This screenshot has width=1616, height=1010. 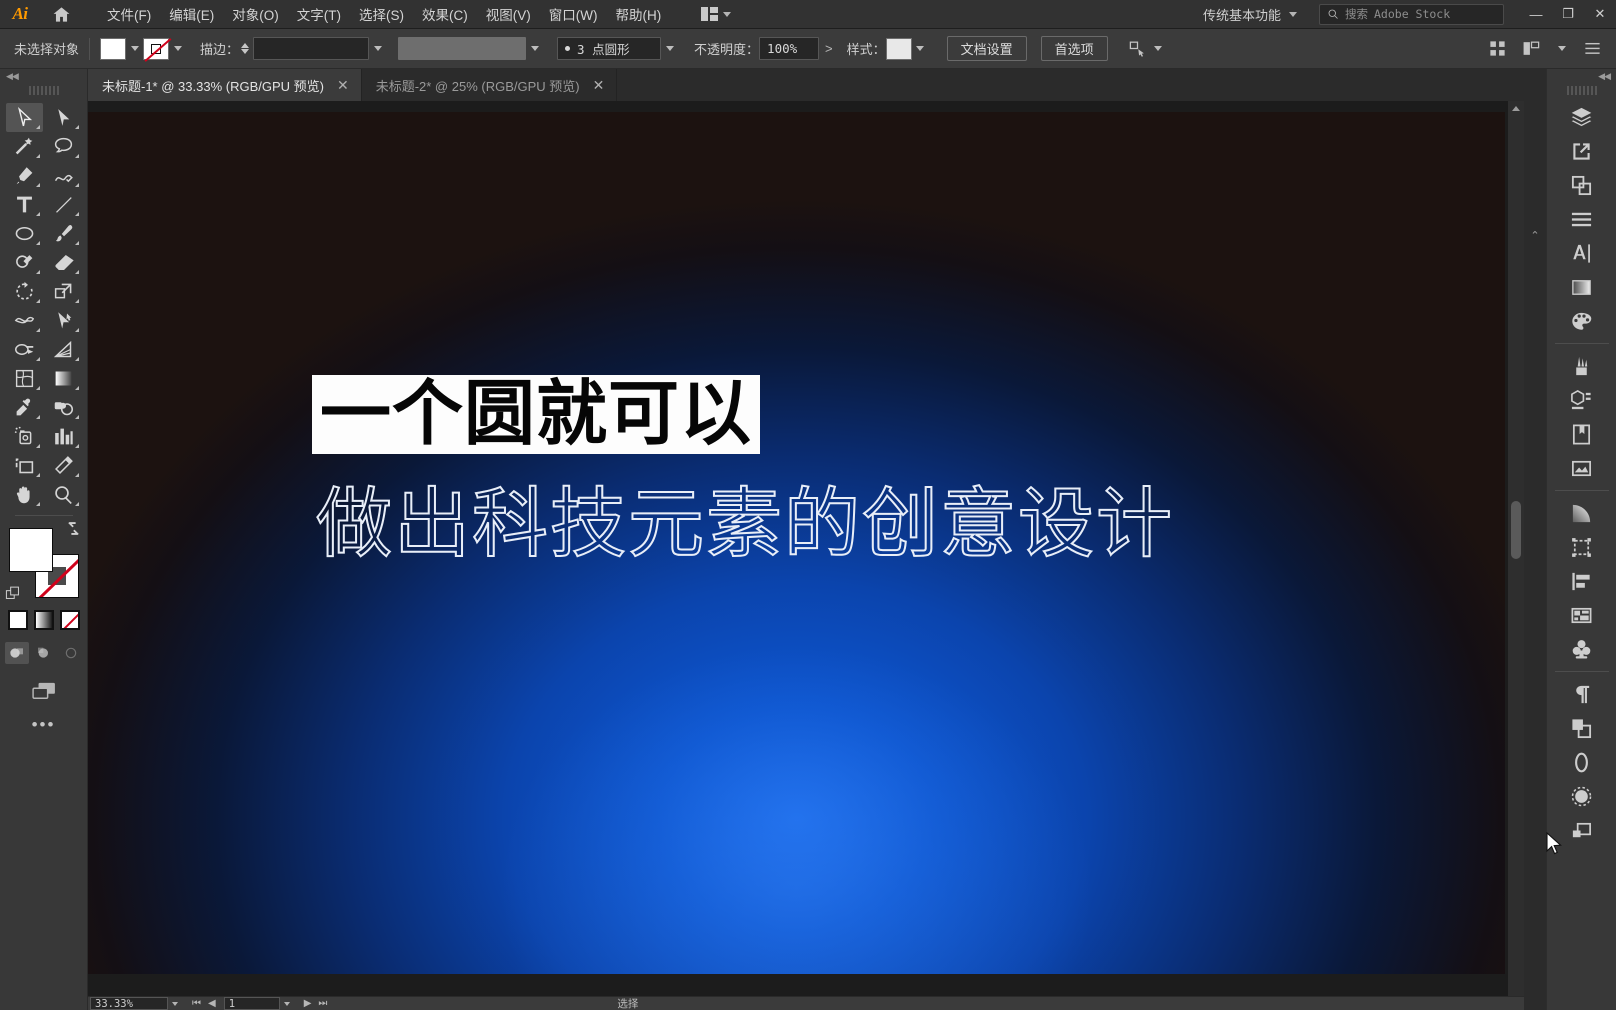 What do you see at coordinates (63, 204) in the screenshot?
I see `tool-line-segment` at bounding box center [63, 204].